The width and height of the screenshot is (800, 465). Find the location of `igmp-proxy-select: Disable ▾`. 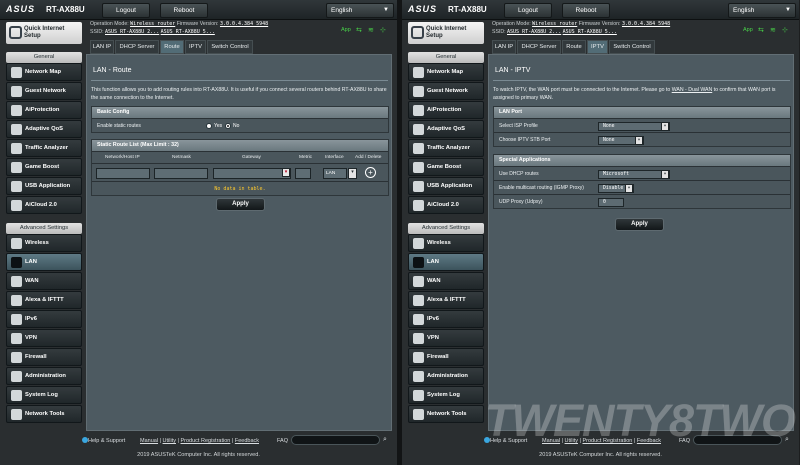

igmp-proxy-select: Disable ▾ is located at coordinates (616, 188).